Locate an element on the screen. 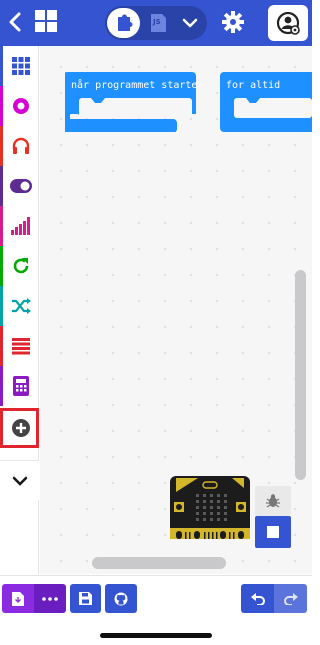  floppy-disk-icon is located at coordinates (85, 598).